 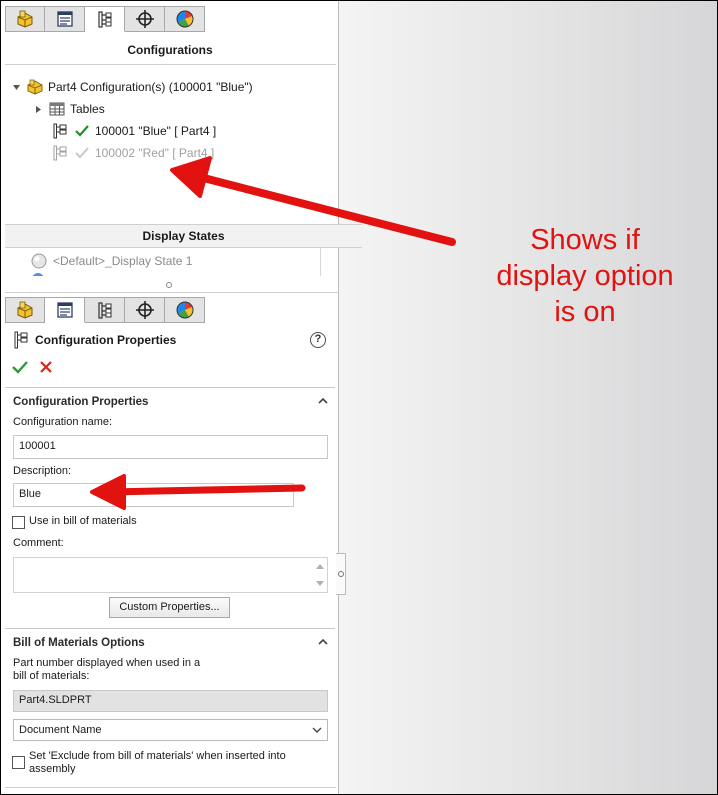 I want to click on use-in-bom-row: Use in bill of materials, so click(x=74, y=522).